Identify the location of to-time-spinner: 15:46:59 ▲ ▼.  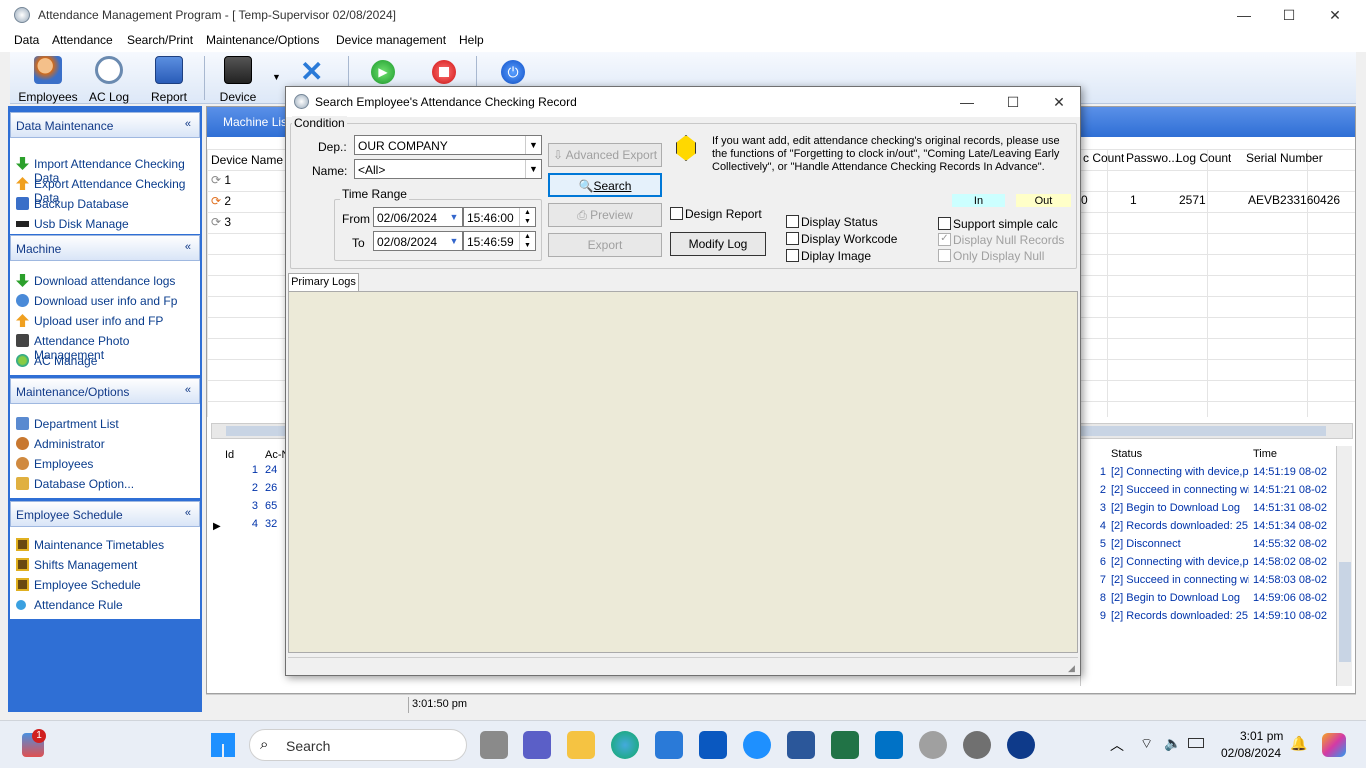
(499, 241).